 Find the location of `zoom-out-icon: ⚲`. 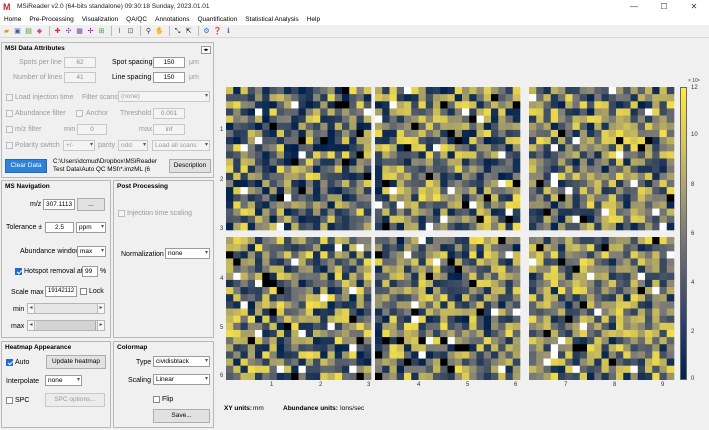

zoom-out-icon: ⚲ is located at coordinates (148, 31).